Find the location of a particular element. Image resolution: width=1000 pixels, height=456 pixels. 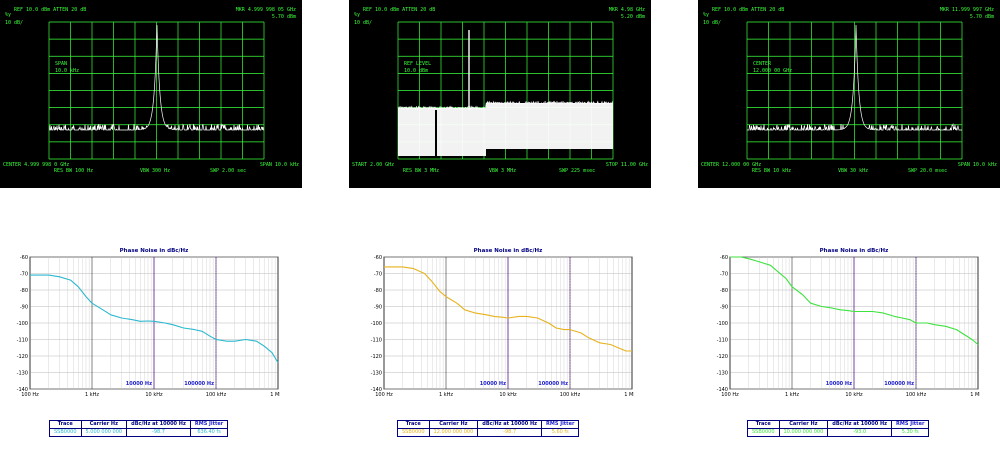

screen-marker-freq: MKR 4.999 998 05 GHz is located at coordinates (266, 10).